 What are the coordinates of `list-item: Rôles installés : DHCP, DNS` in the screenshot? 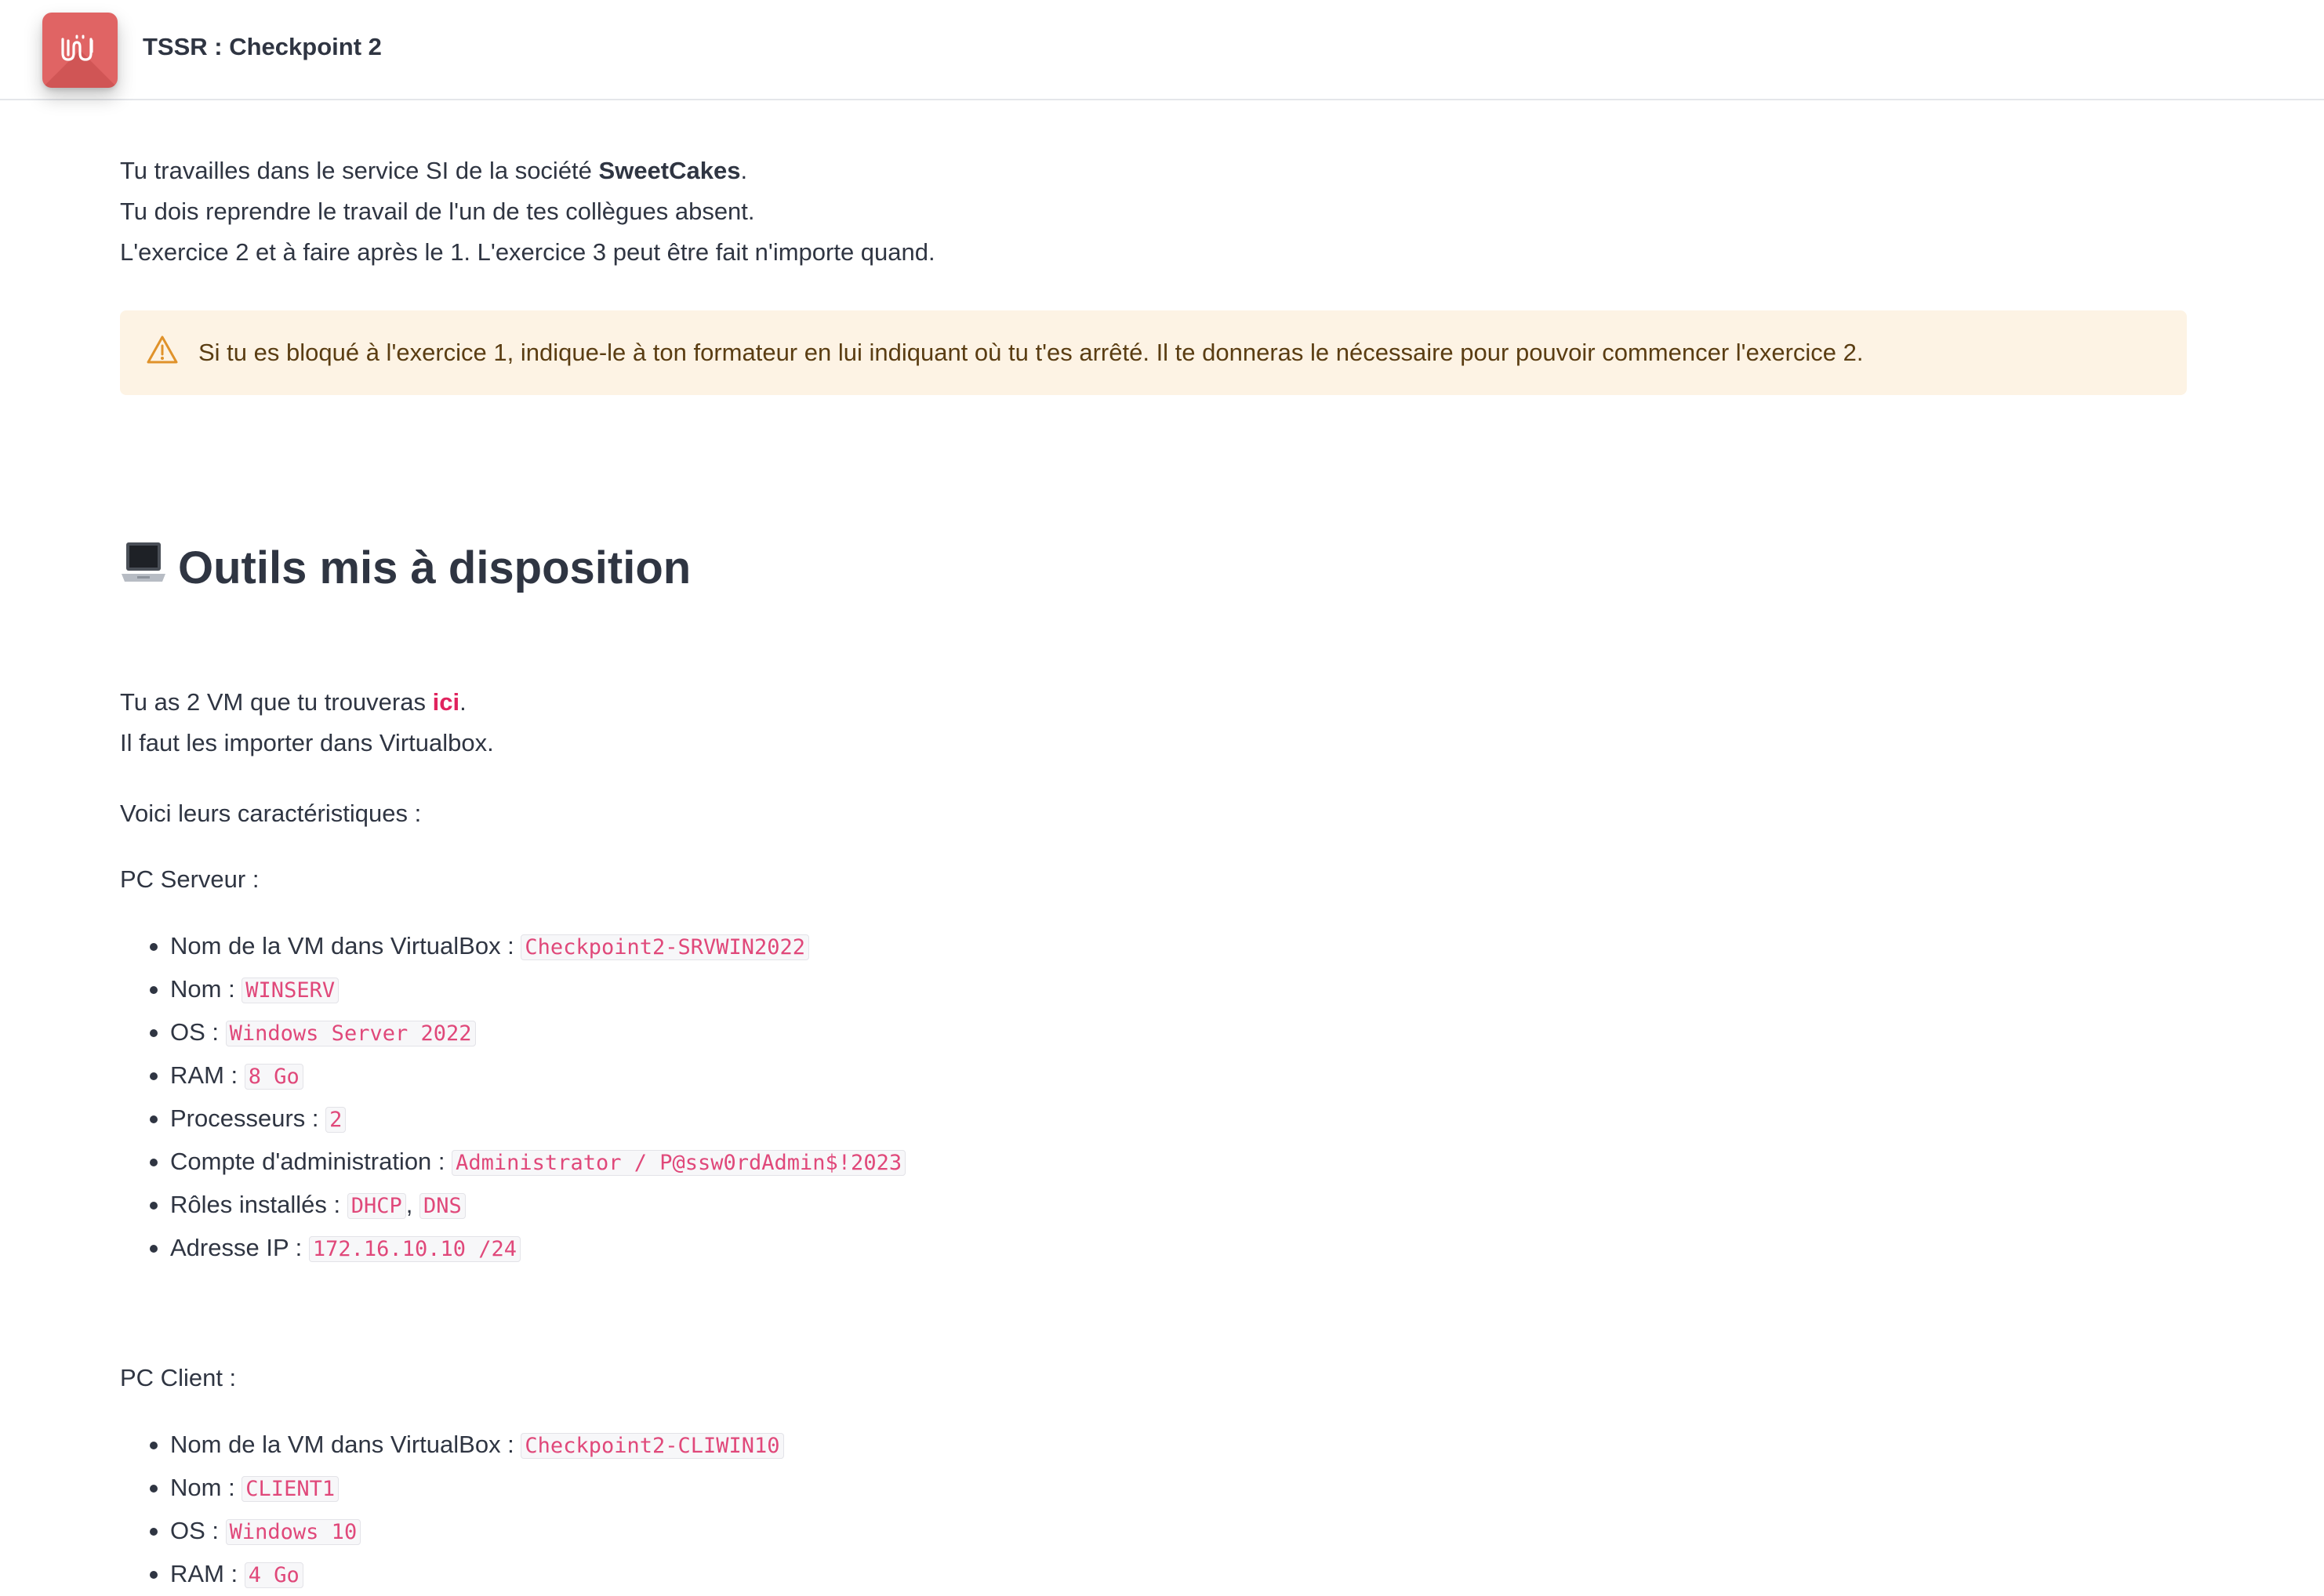 It's located at (513, 1205).